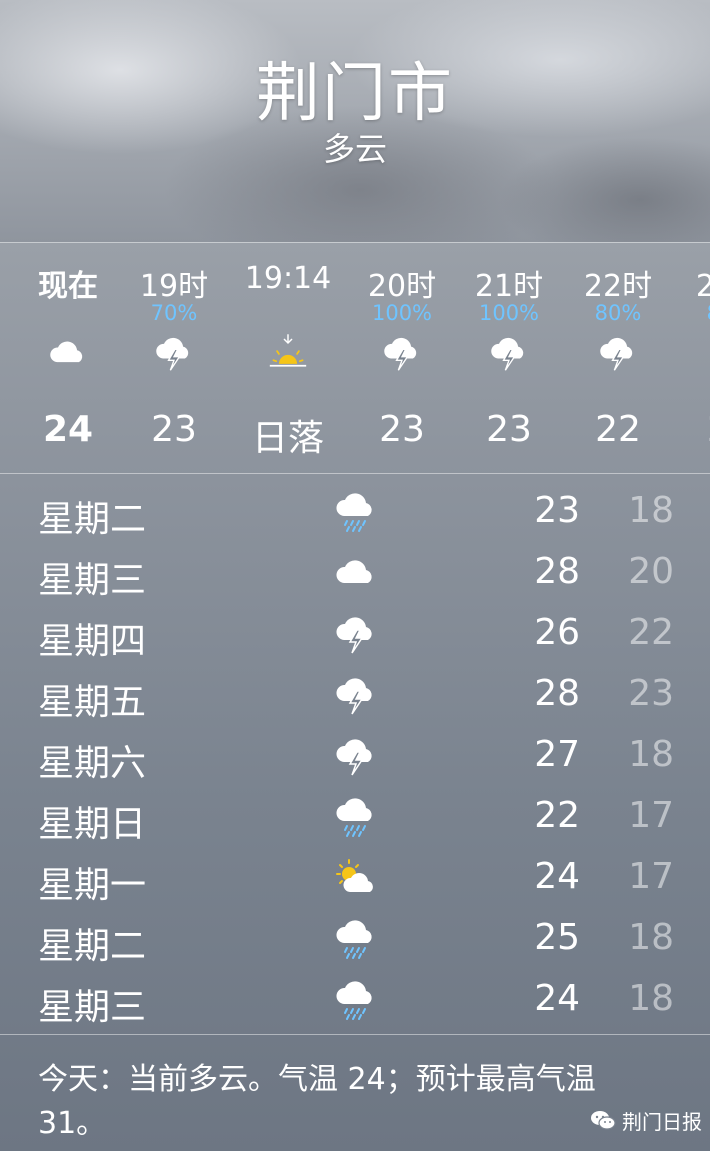 This screenshot has width=710, height=1151. I want to click on day-name: 星期日, so click(92, 824).